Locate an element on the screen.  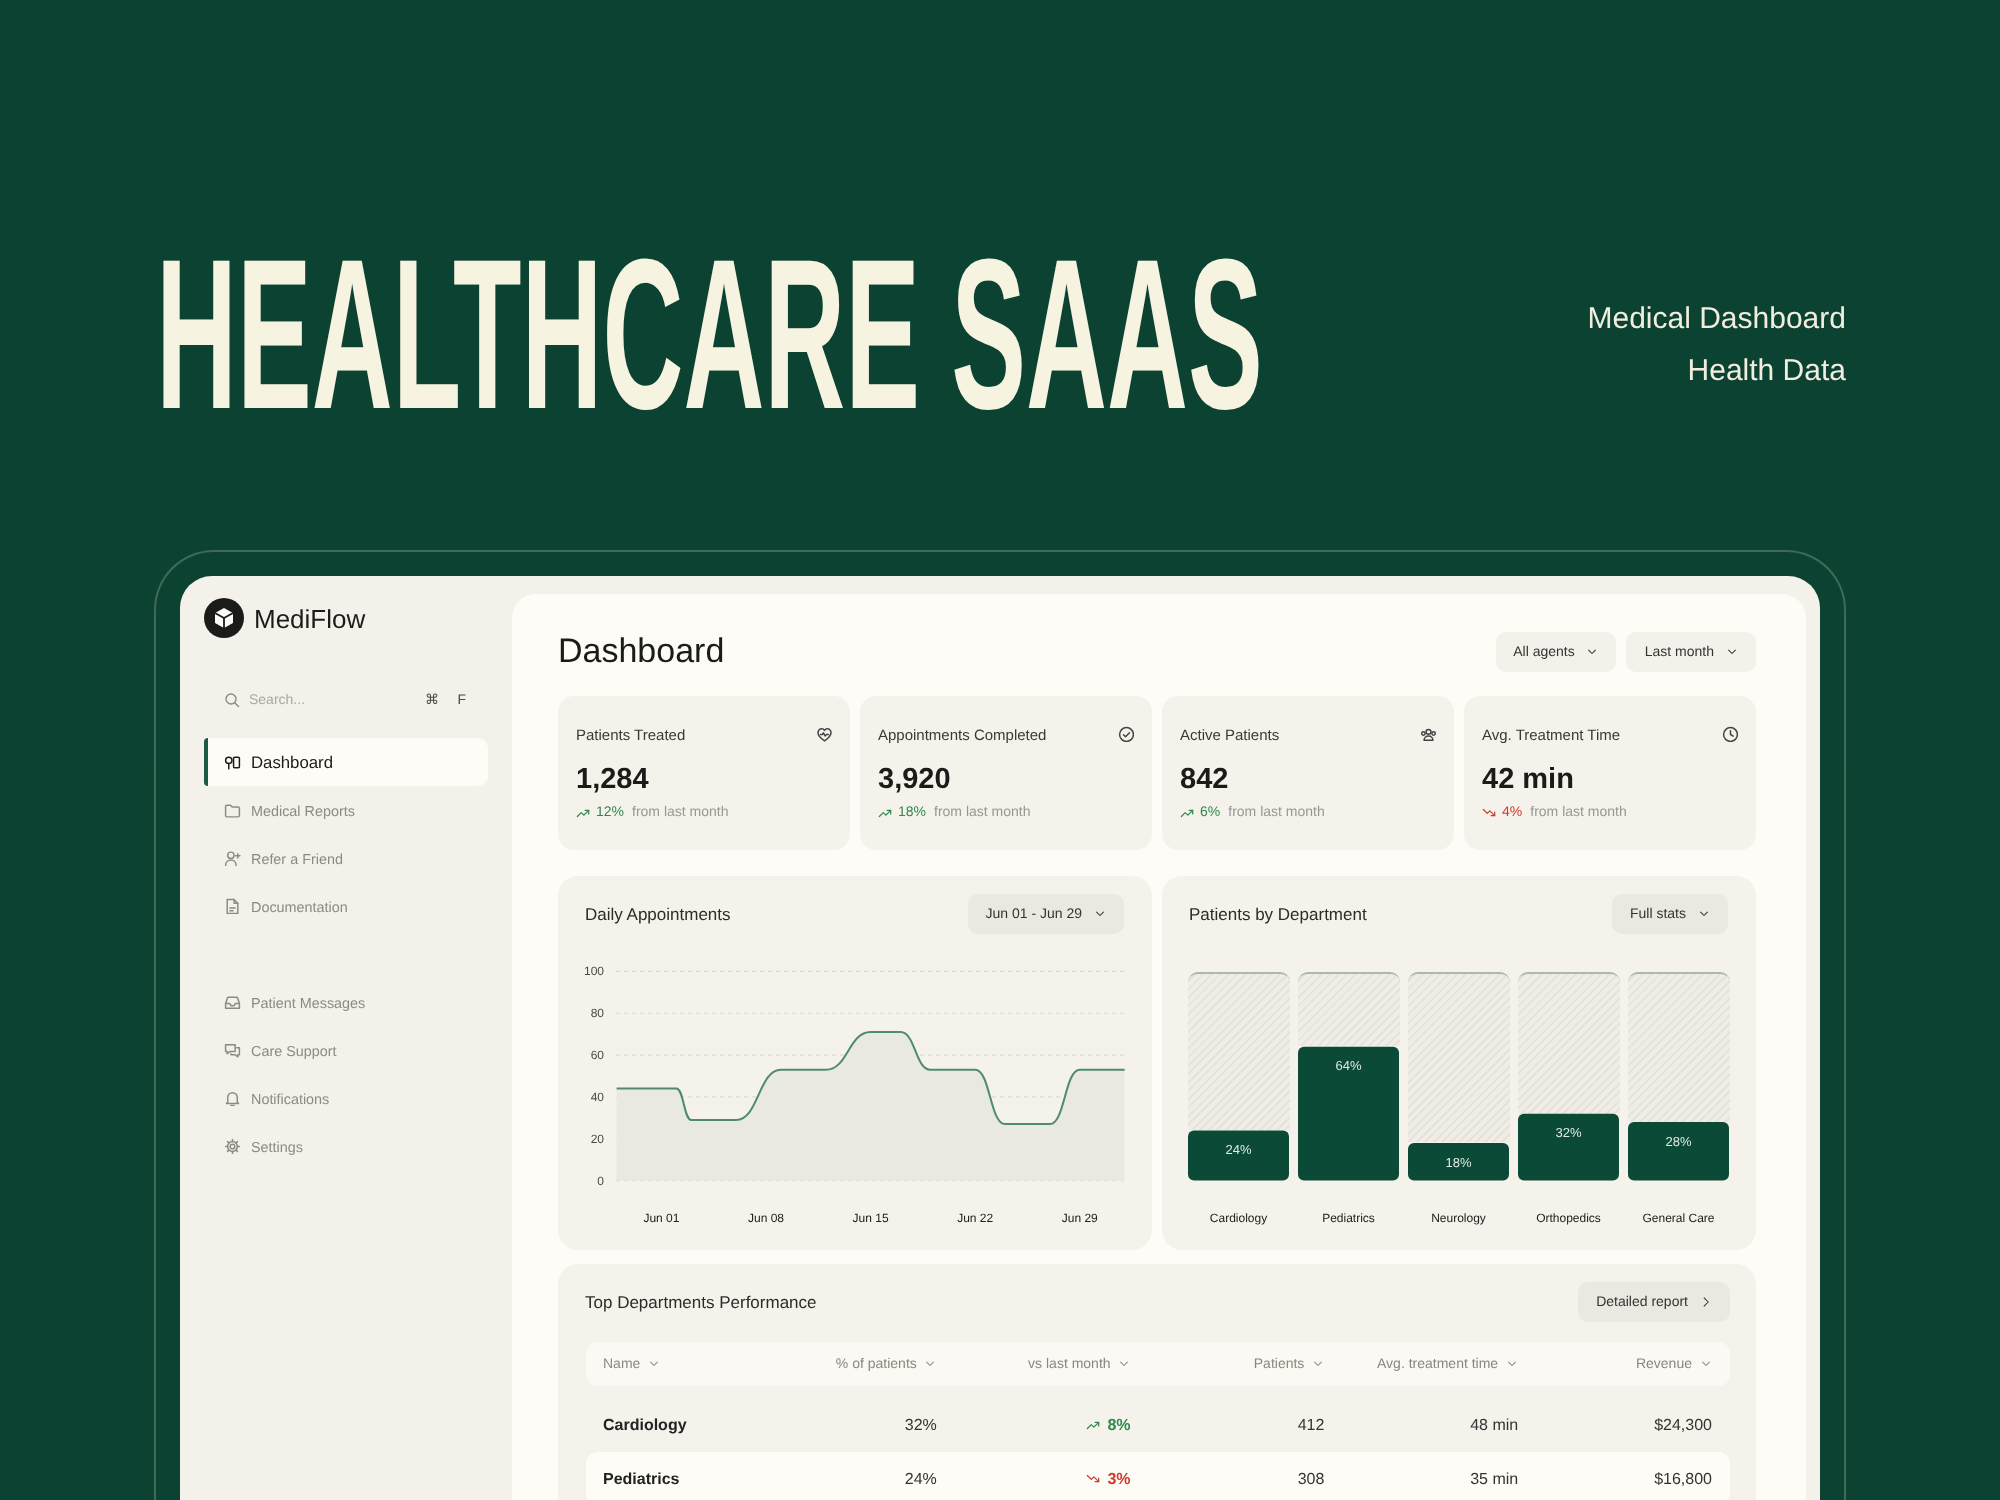
chat-icon is located at coordinates (232, 1050).